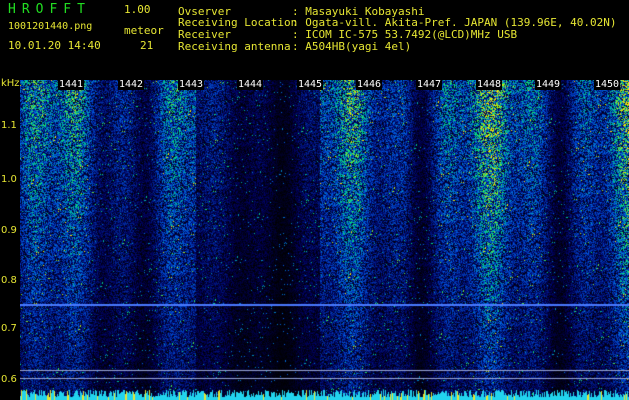  Describe the element at coordinates (9, 230) in the screenshot. I see `y-tick-label: 0.9` at that location.